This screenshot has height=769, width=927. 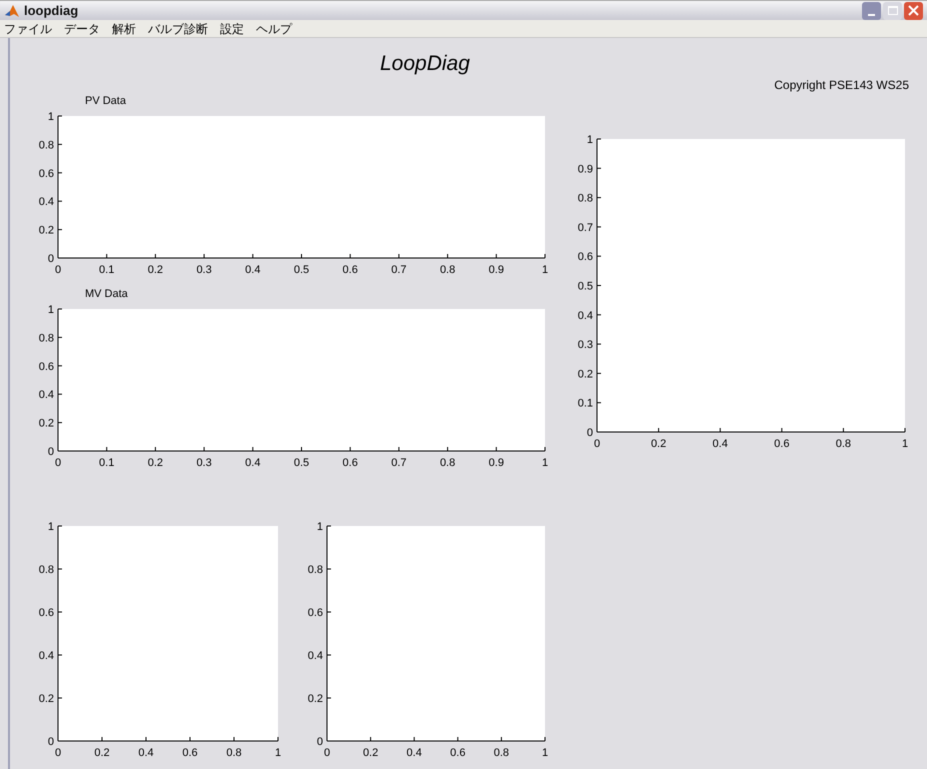 What do you see at coordinates (871, 11) in the screenshot?
I see `minimize-button` at bounding box center [871, 11].